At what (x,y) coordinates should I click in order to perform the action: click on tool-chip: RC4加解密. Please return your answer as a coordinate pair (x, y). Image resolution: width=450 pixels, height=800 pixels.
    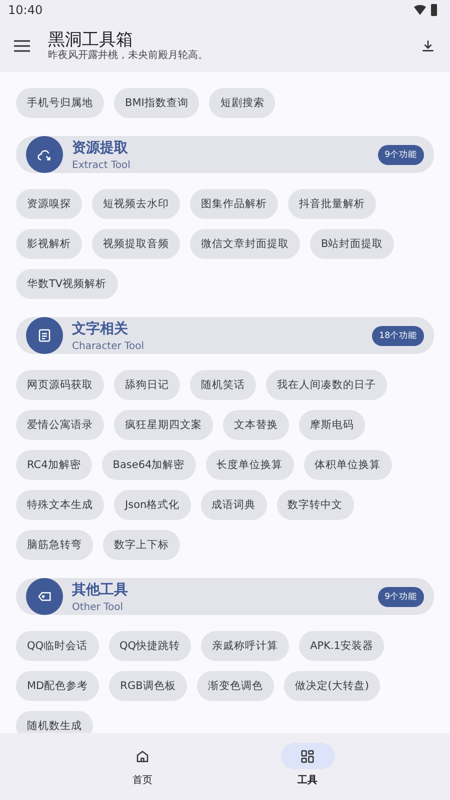
    Looking at the image, I should click on (54, 465).